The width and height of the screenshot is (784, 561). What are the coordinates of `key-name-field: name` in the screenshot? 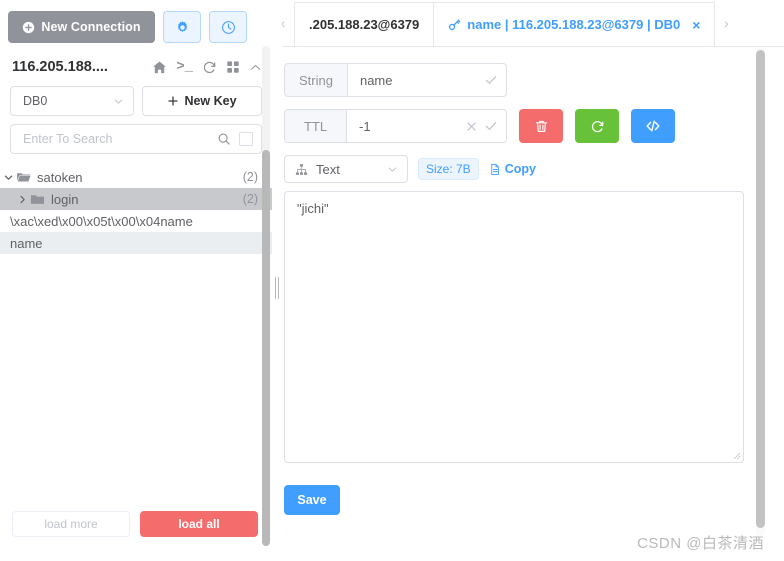 It's located at (427, 80).